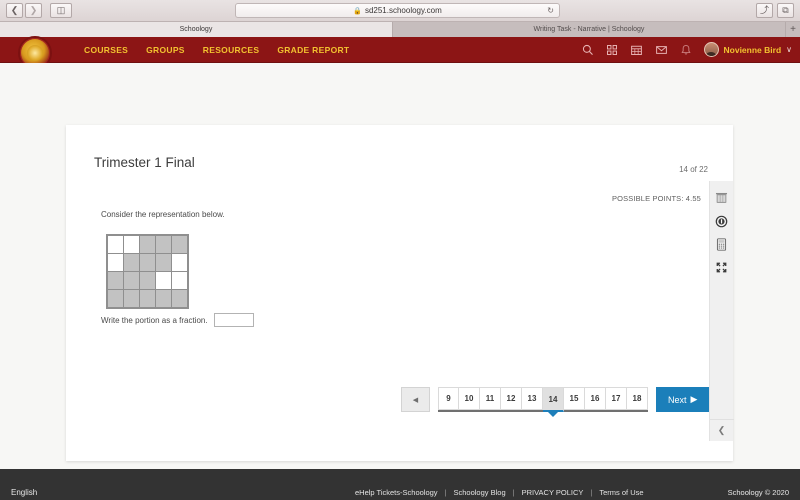  I want to click on page-number-9: 9, so click(448, 398).